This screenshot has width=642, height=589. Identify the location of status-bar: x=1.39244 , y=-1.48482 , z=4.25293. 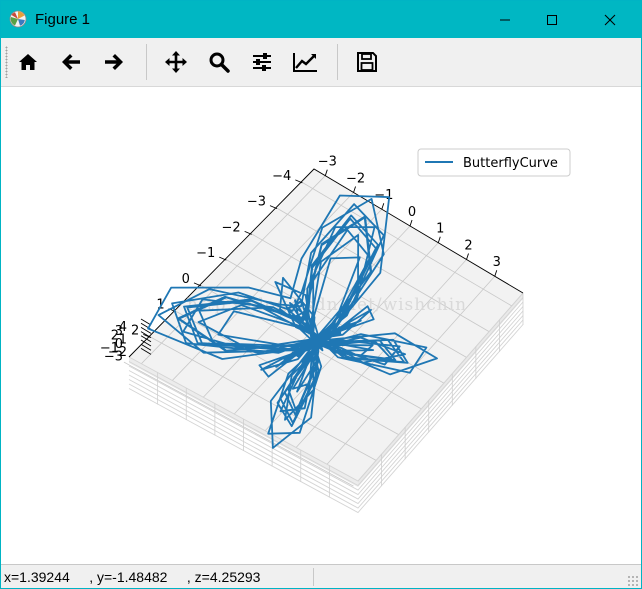
(321, 576).